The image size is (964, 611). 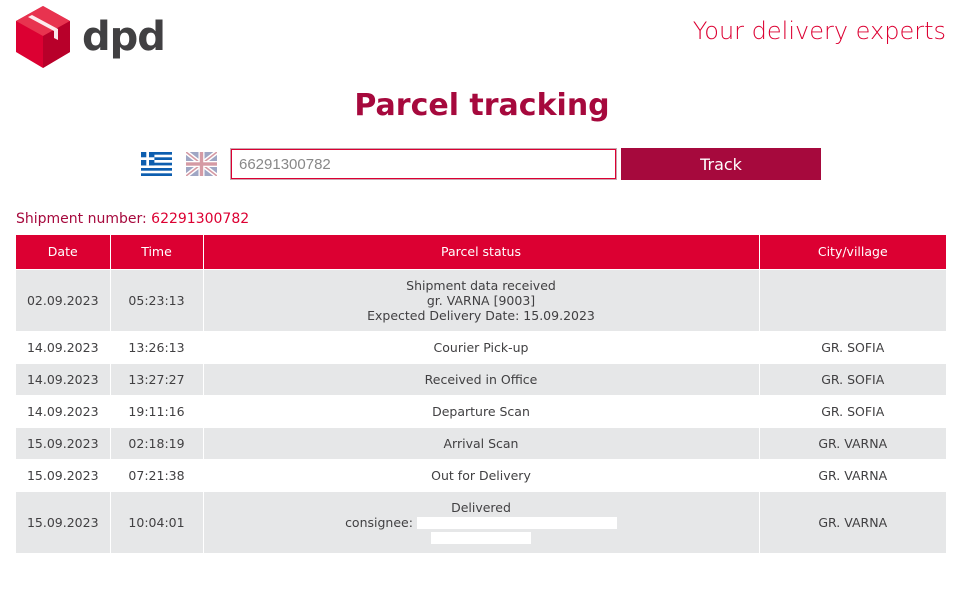 I want to click on dpd-logo: dpd, so click(x=90, y=38).